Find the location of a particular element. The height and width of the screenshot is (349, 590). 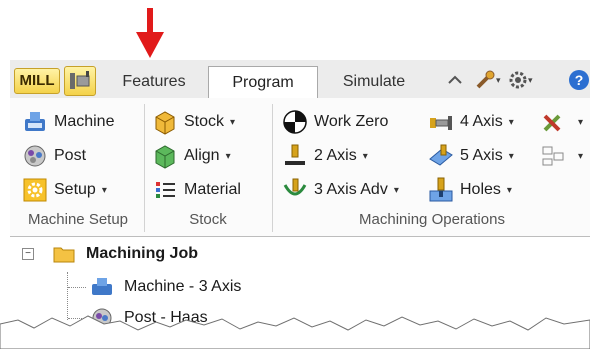

layout-button: ▾ is located at coordinates (561, 156).